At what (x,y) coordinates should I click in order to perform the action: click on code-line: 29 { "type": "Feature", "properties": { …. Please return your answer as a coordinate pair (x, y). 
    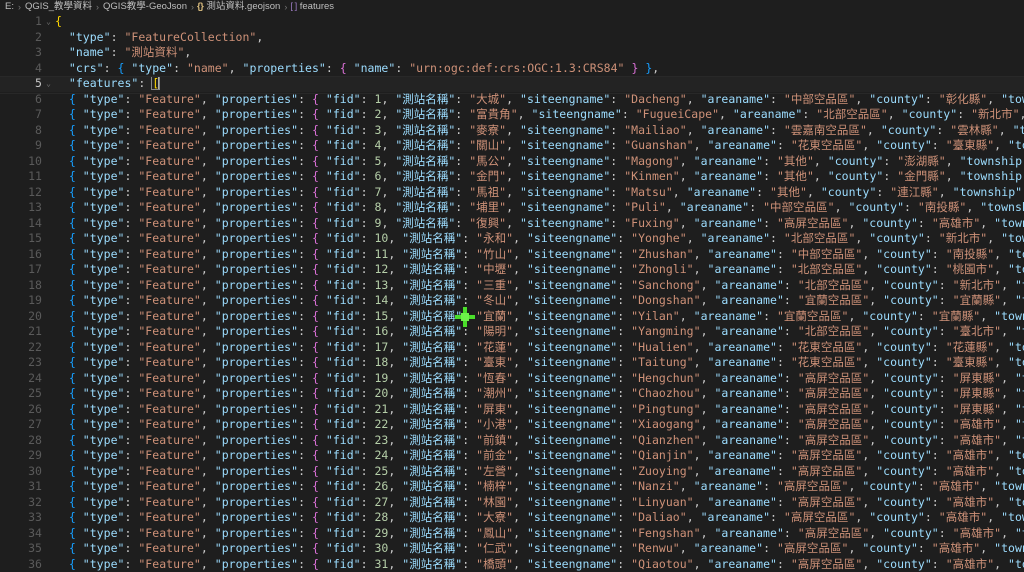
    Looking at the image, I should click on (512, 456).